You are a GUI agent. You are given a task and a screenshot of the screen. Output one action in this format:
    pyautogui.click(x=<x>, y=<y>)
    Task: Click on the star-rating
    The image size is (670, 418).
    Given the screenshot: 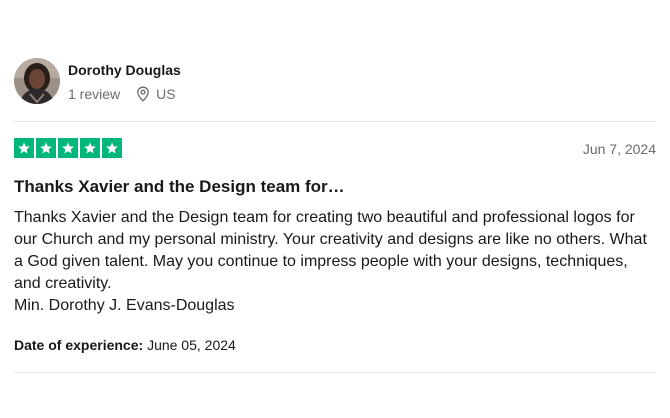 What is the action you would take?
    pyautogui.click(x=69, y=148)
    